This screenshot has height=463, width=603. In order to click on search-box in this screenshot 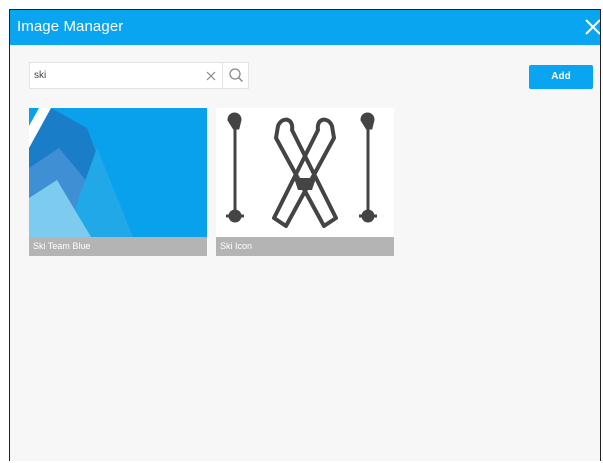, I will do `click(139, 75)`.